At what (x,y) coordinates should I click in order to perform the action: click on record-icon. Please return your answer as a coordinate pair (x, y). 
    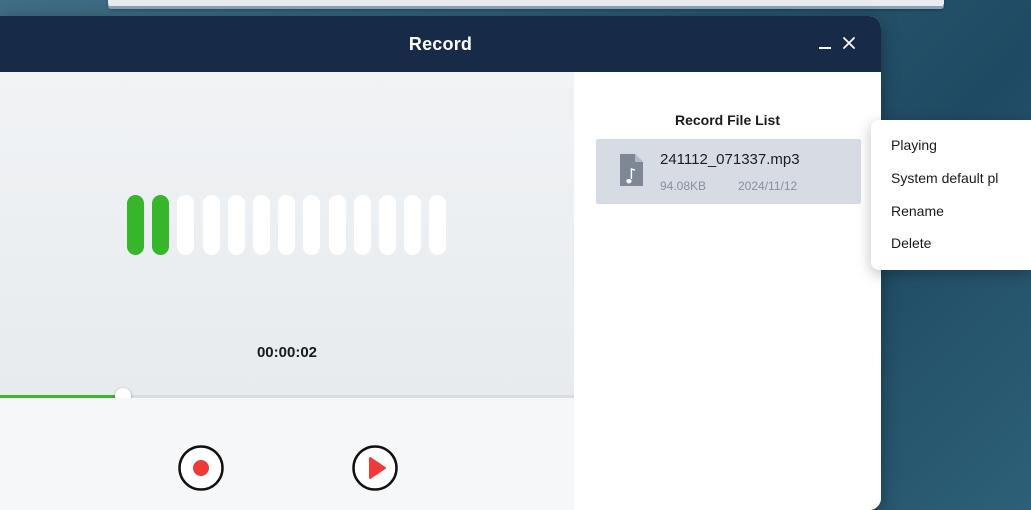
    Looking at the image, I should click on (201, 468).